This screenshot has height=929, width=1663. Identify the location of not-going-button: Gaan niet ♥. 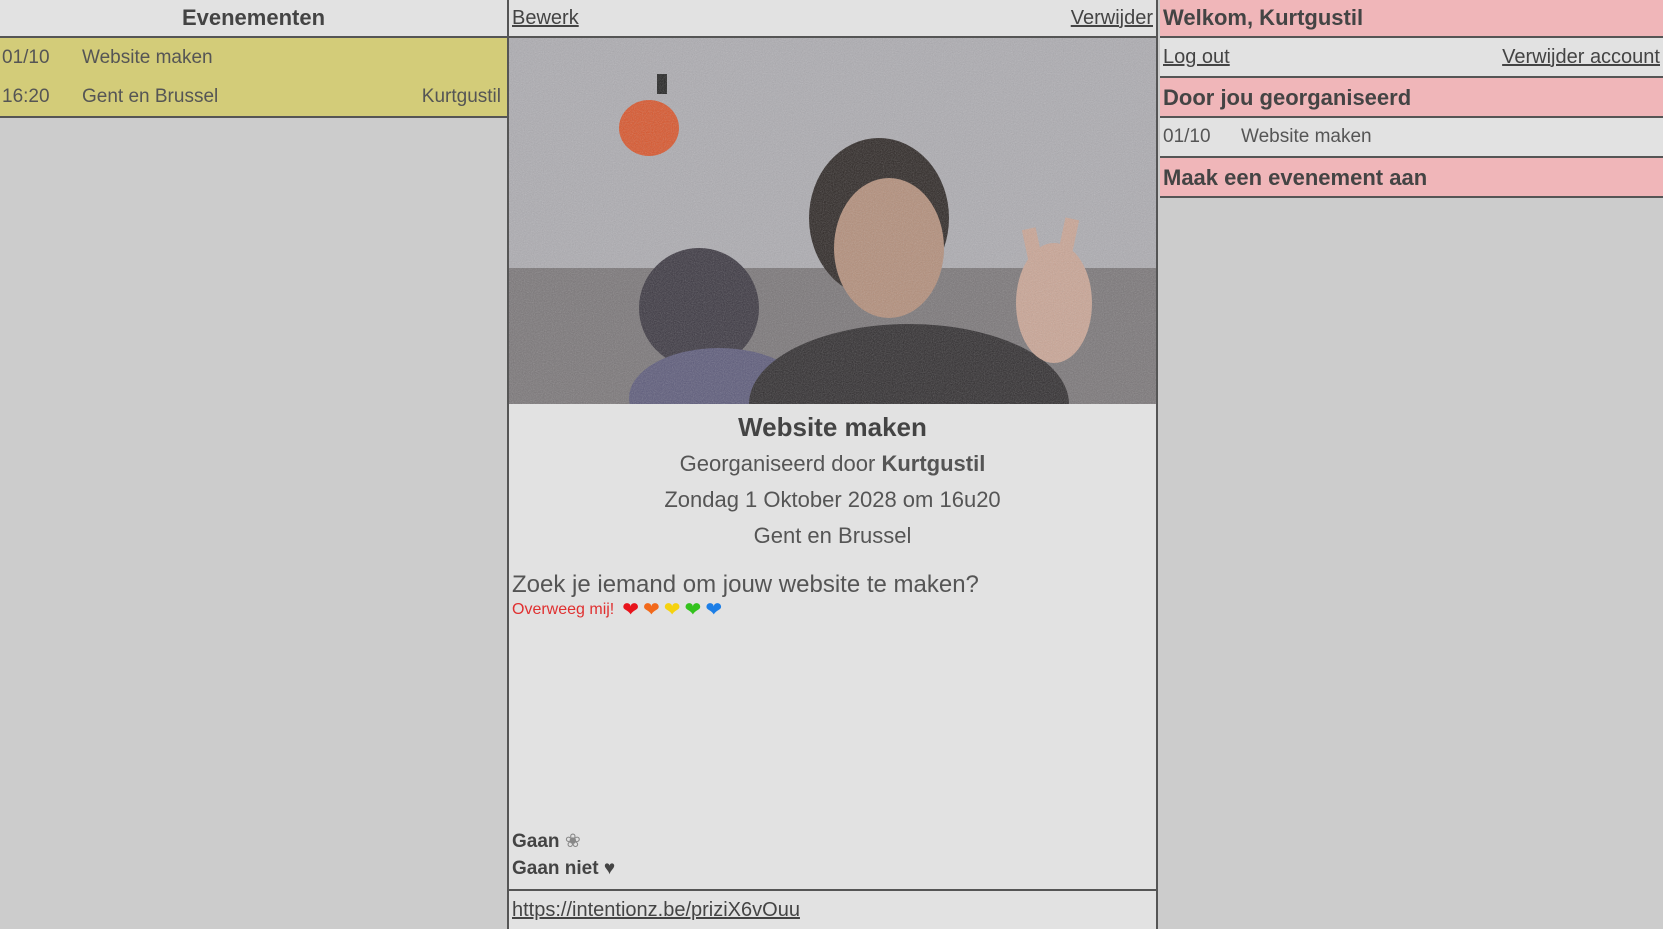
(563, 868).